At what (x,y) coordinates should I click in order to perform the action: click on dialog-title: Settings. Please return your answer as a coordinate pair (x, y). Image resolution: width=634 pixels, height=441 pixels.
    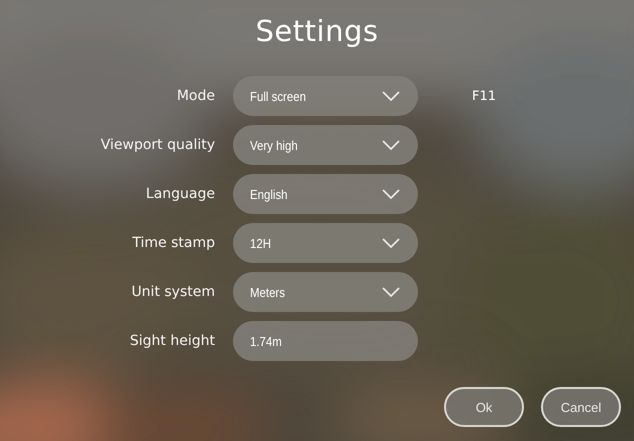
    Looking at the image, I should click on (317, 31).